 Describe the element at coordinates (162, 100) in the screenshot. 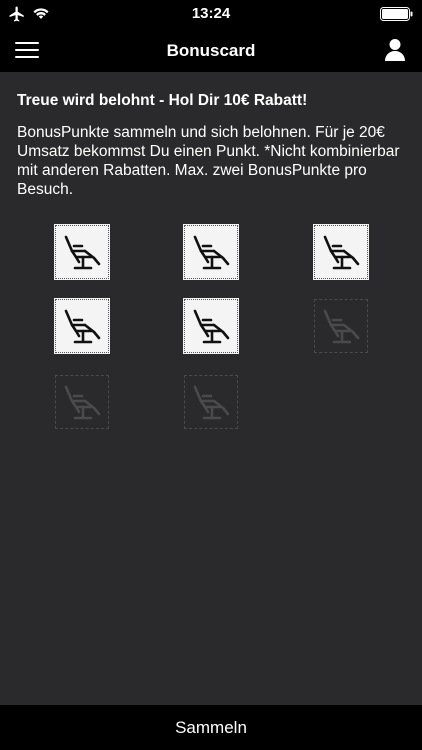

I see `reward-headline: Treue wird belohnt - Hol Dir 10€ Rabatt!` at that location.